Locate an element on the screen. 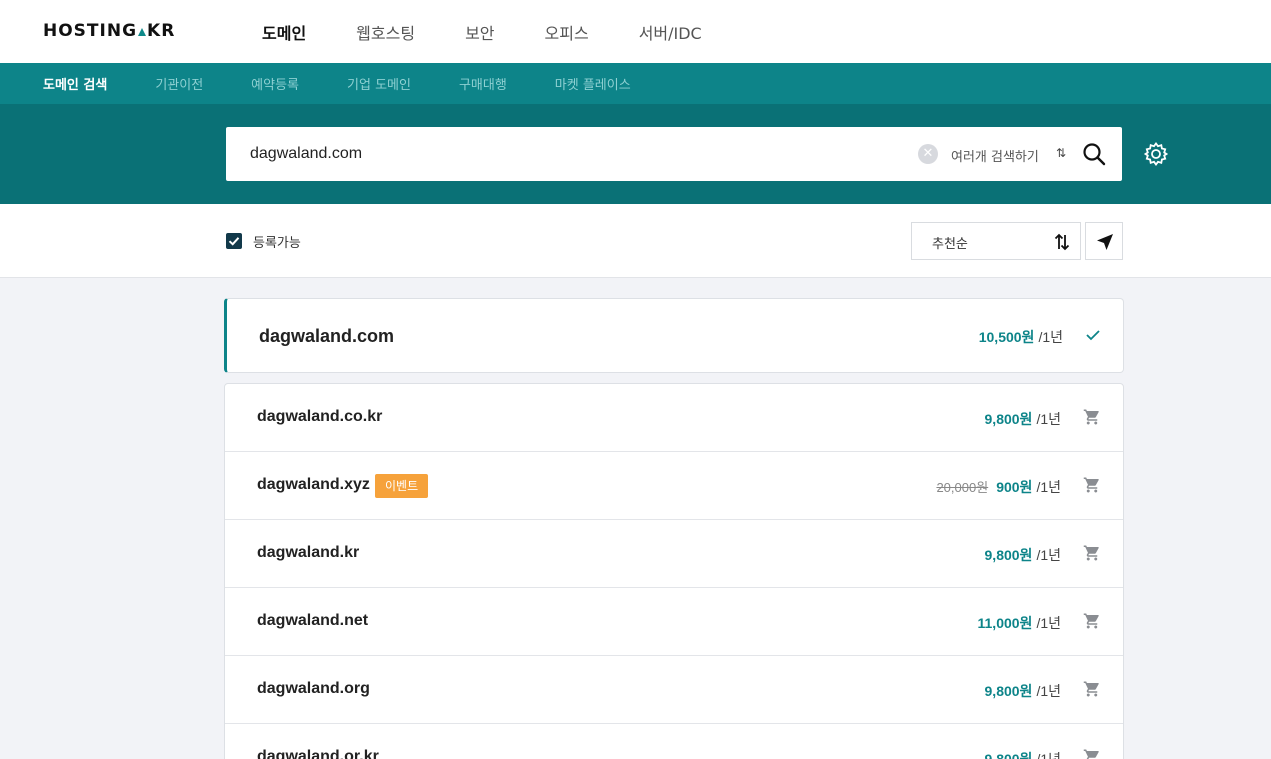 This screenshot has width=1271, height=759. logo-dot-icon is located at coordinates (142, 32).